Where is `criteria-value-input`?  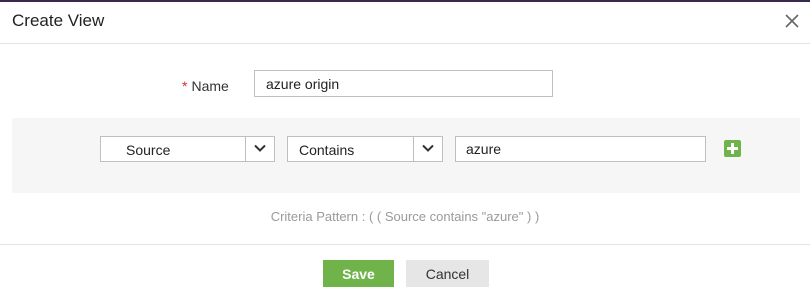 criteria-value-input is located at coordinates (580, 149).